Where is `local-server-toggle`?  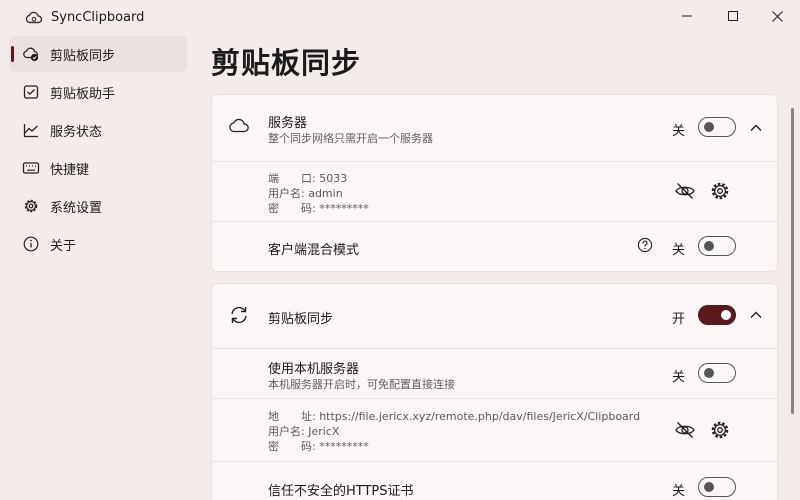 local-server-toggle is located at coordinates (717, 373).